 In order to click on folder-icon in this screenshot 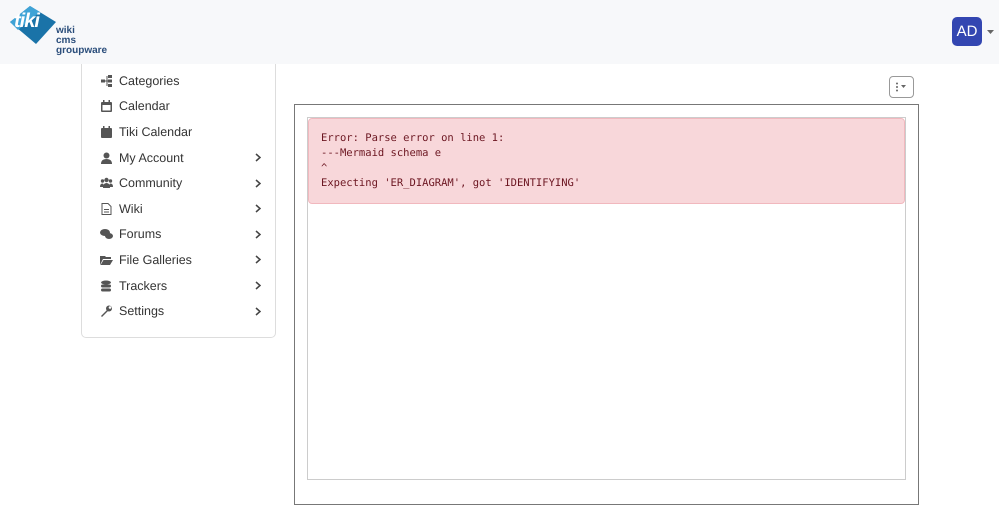, I will do `click(106, 260)`.